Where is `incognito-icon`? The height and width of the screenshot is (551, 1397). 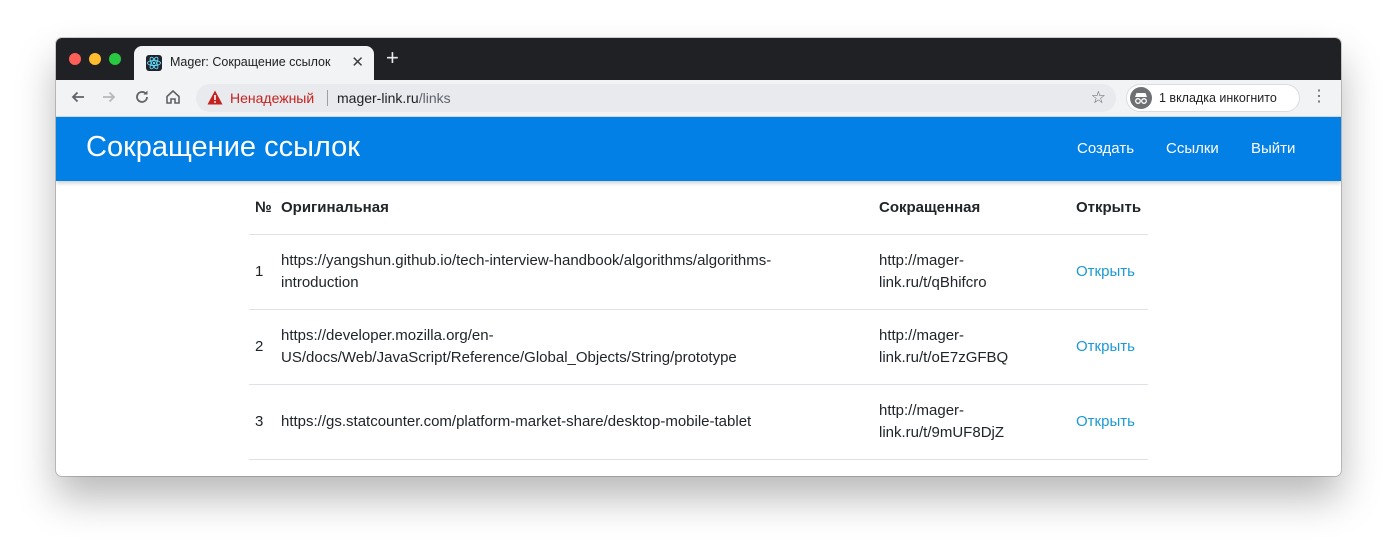 incognito-icon is located at coordinates (1141, 98).